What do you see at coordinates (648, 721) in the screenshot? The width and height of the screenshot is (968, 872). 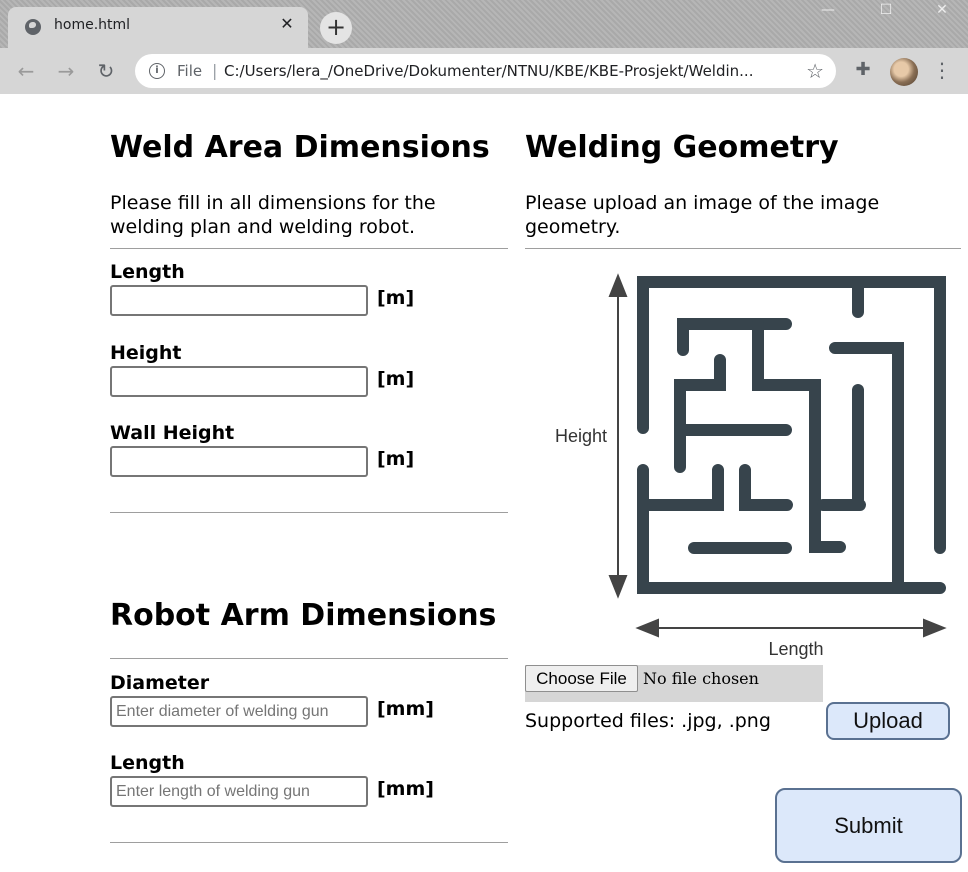 I see `supported-files-text: Supported files: .jpg, .png` at bounding box center [648, 721].